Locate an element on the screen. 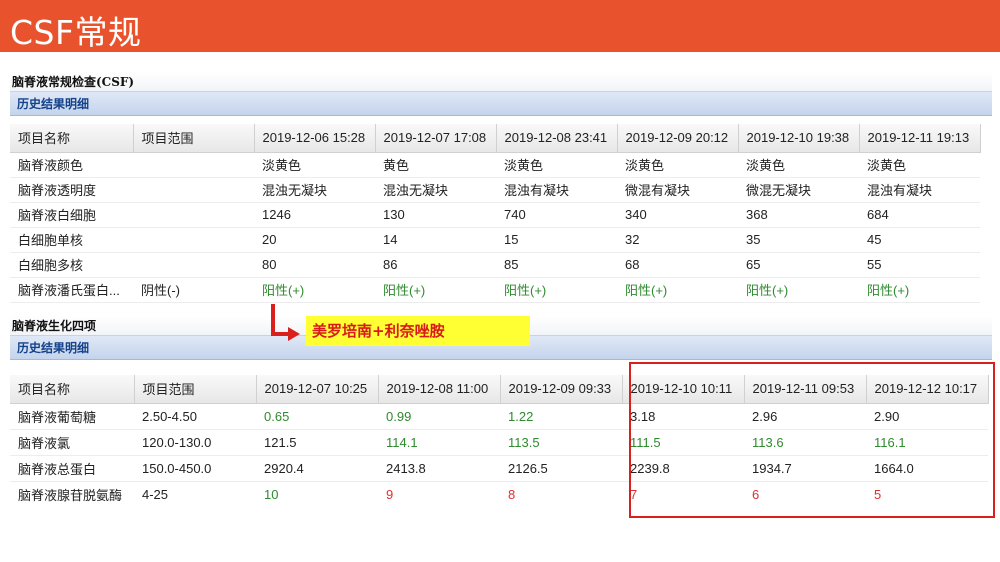 The image size is (1000, 562). item-name-cell: 脑脊液颜色 is located at coordinates (71, 165).